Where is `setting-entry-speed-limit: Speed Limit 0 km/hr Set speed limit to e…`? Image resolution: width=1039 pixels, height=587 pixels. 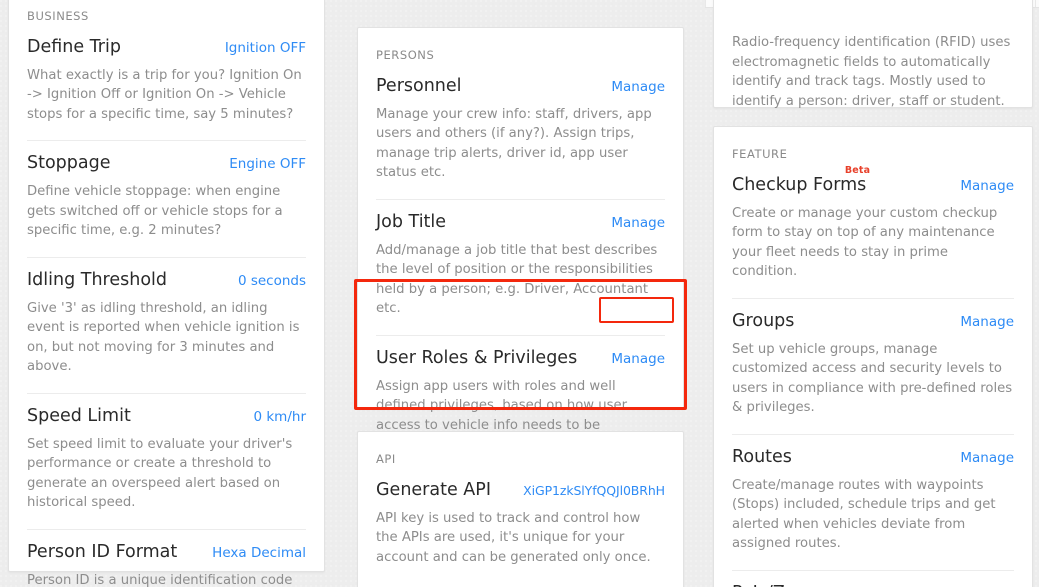
setting-entry-speed-limit: Speed Limit 0 km/hr Set speed limit to e… is located at coordinates (166, 462).